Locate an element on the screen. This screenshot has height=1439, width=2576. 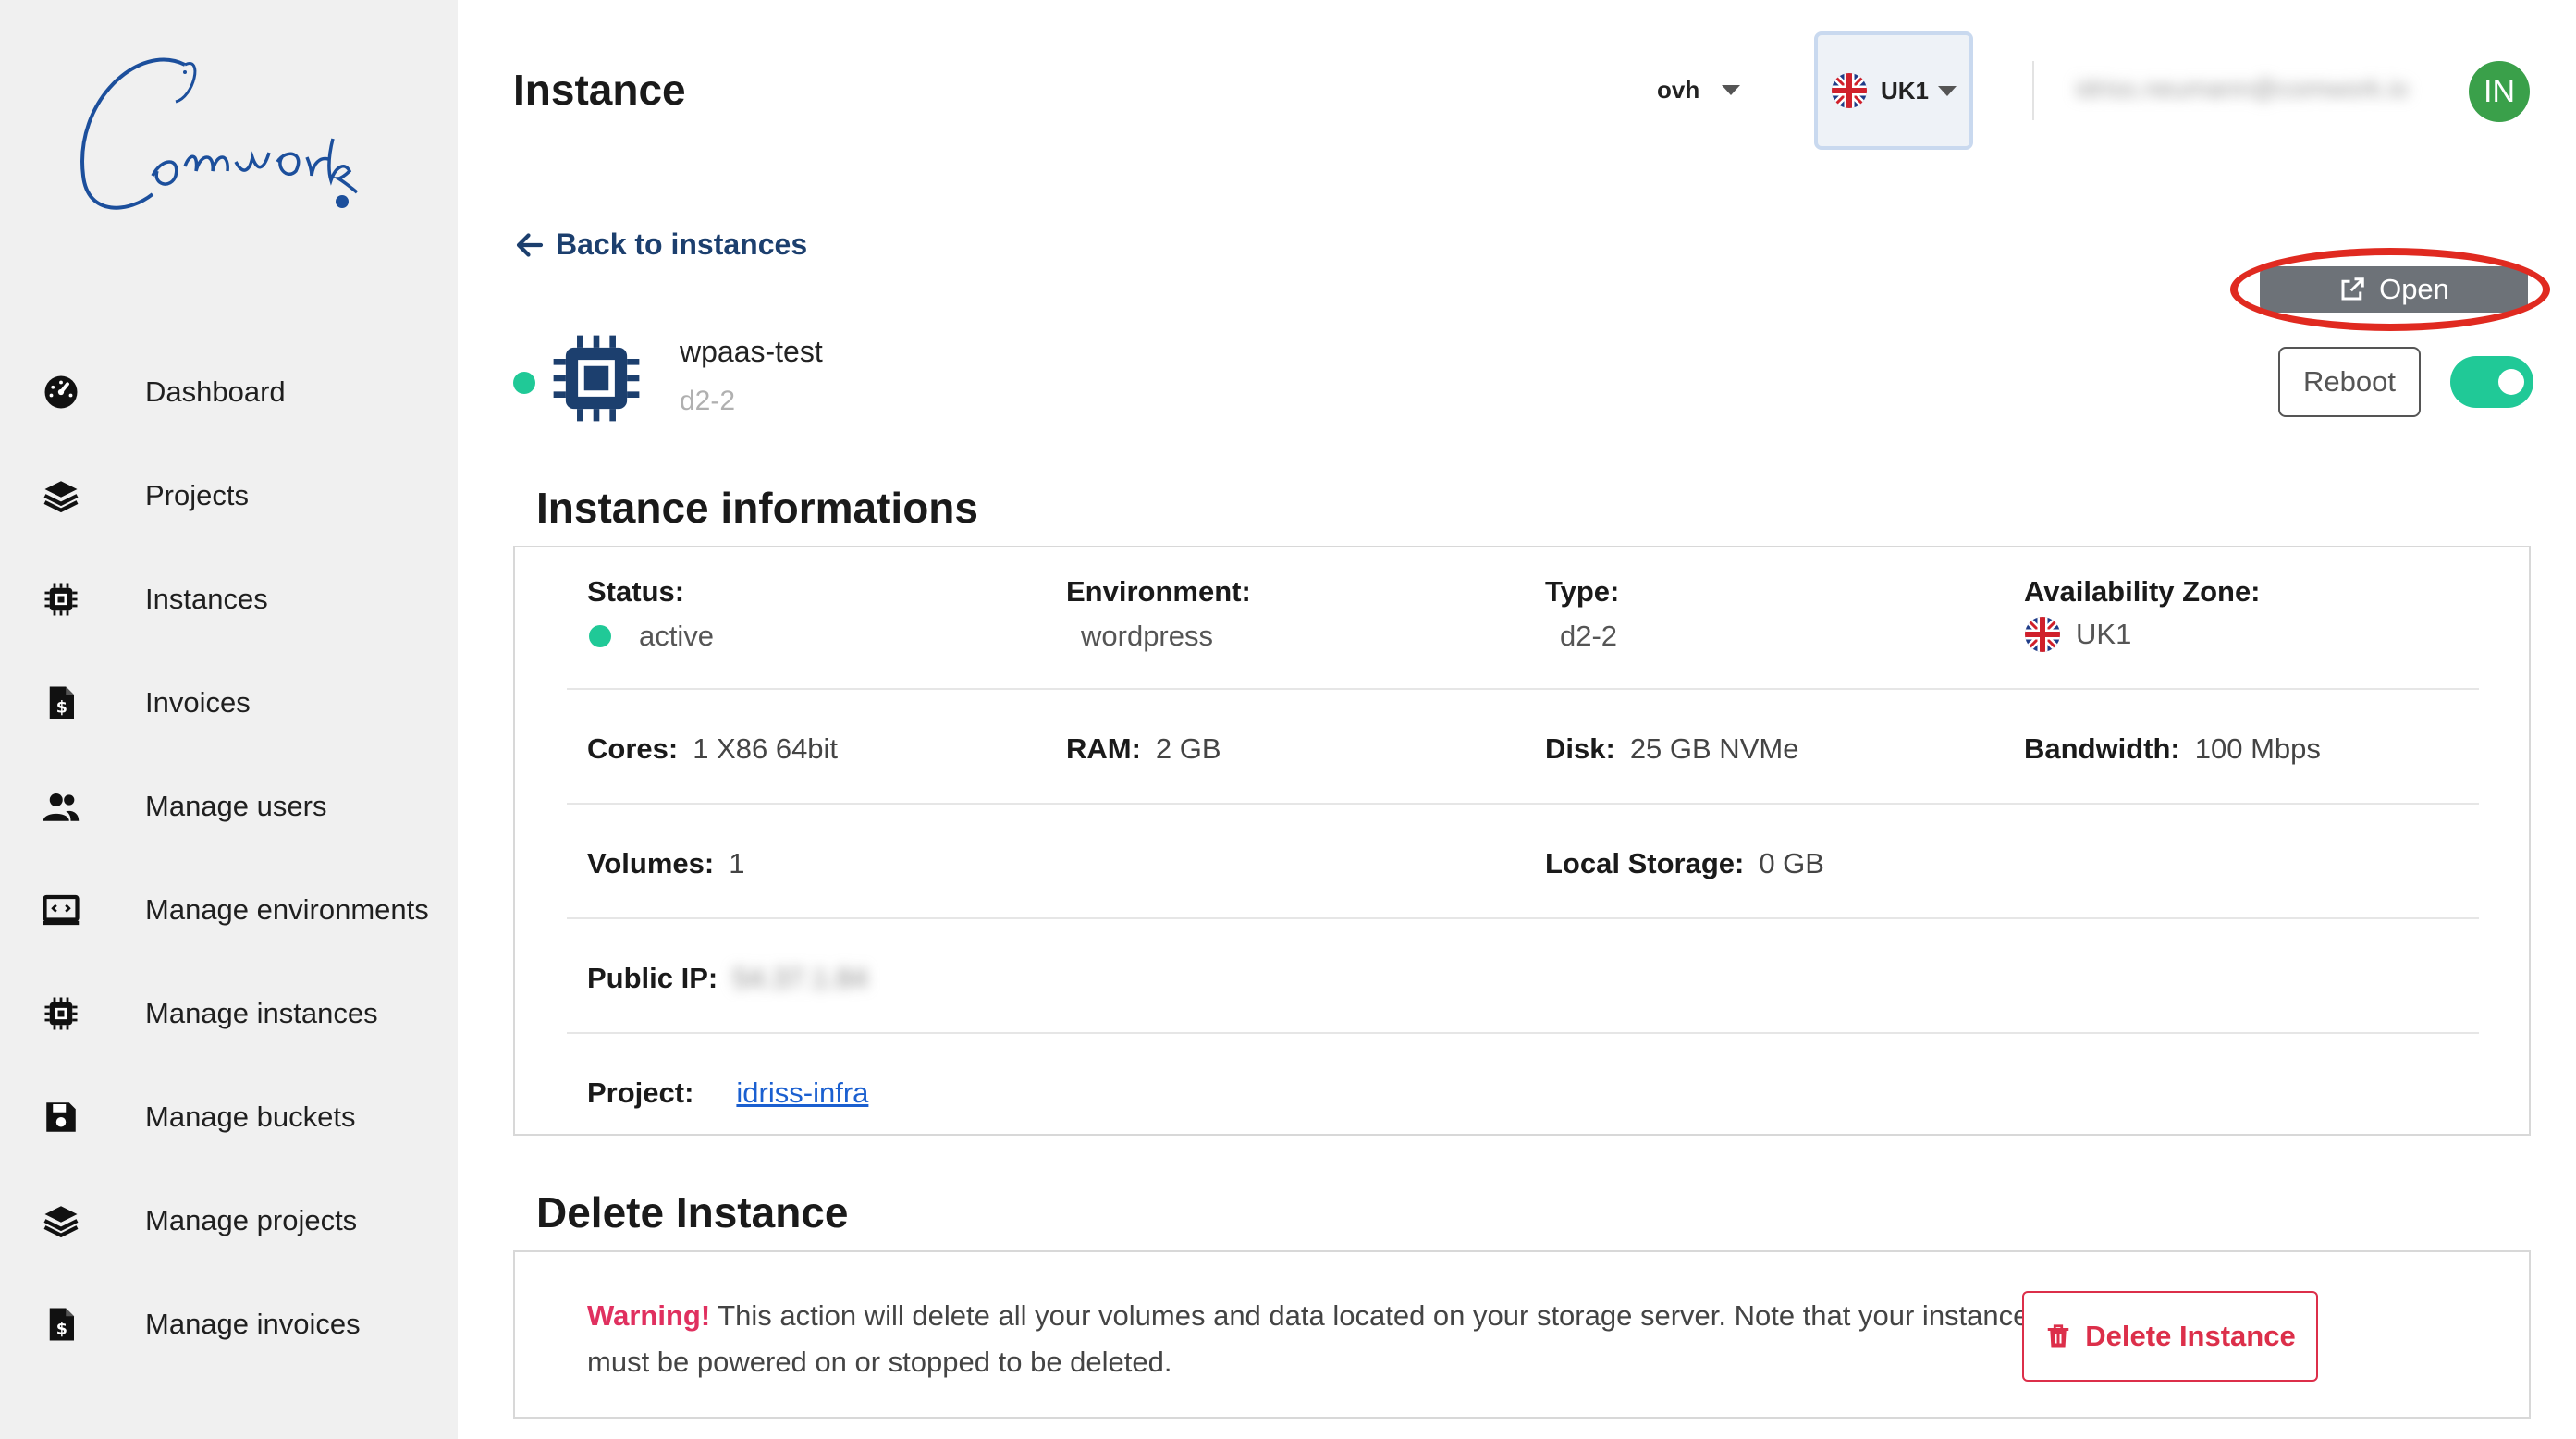
instance-name: wpaas-test is located at coordinates (751, 351).